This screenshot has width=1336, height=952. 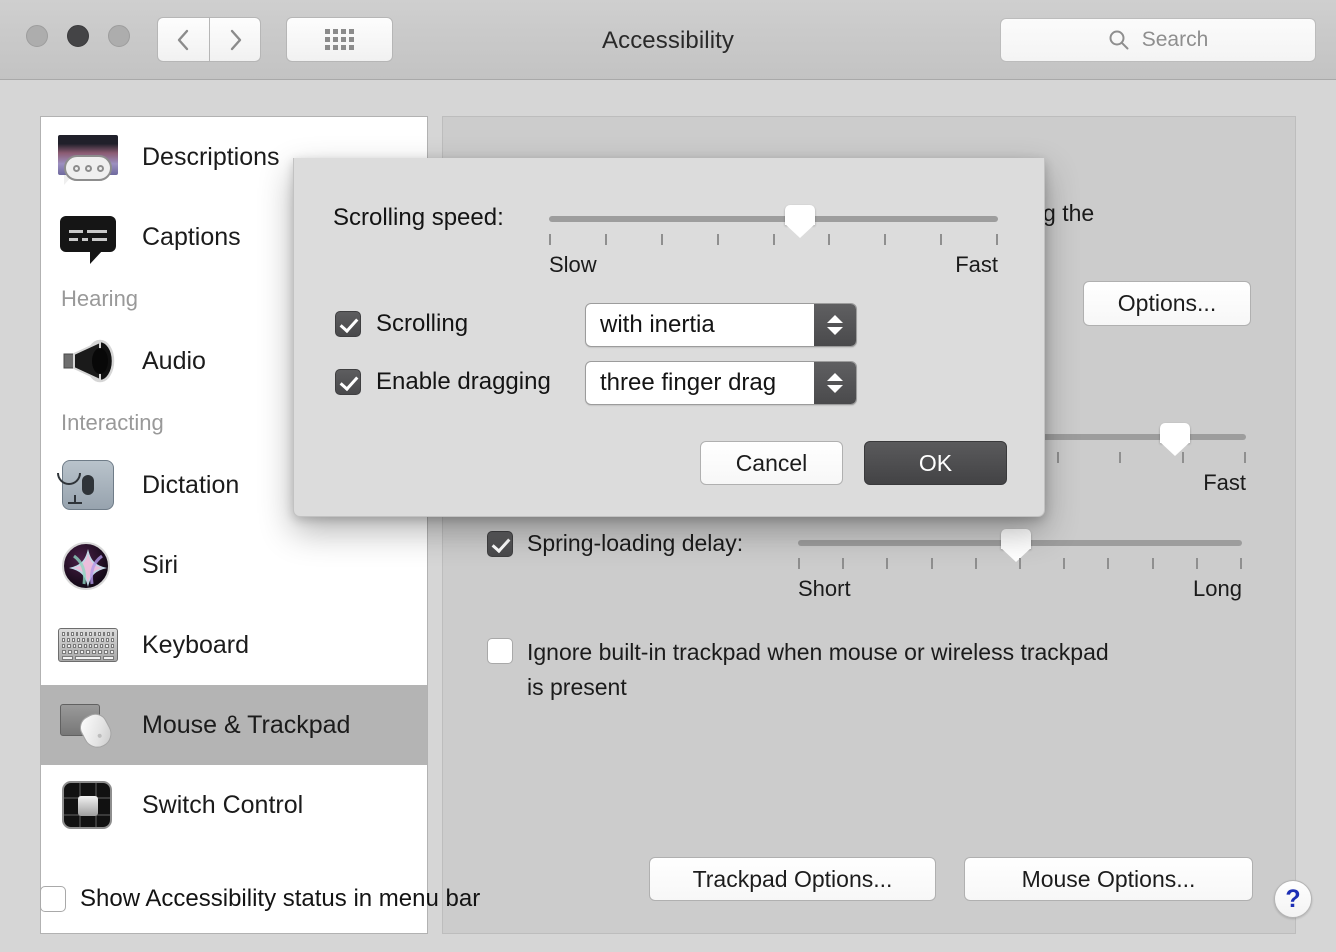 What do you see at coordinates (174, 360) in the screenshot?
I see `sidebar-item-label: Audio` at bounding box center [174, 360].